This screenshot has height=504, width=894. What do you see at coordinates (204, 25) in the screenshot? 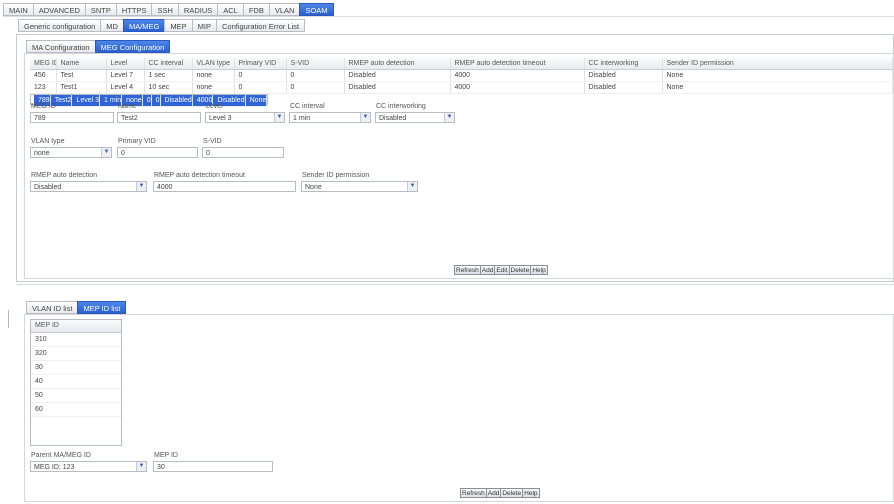
I see `subtab-mip: MIP` at bounding box center [204, 25].